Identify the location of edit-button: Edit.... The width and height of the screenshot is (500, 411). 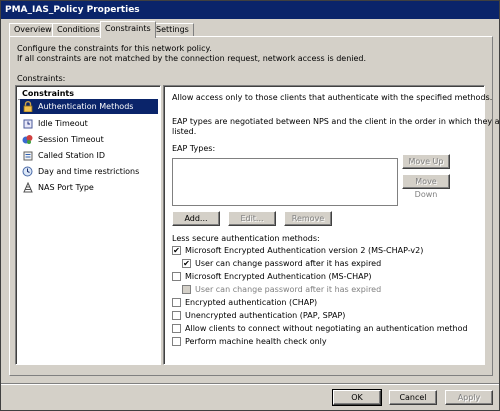
(252, 218).